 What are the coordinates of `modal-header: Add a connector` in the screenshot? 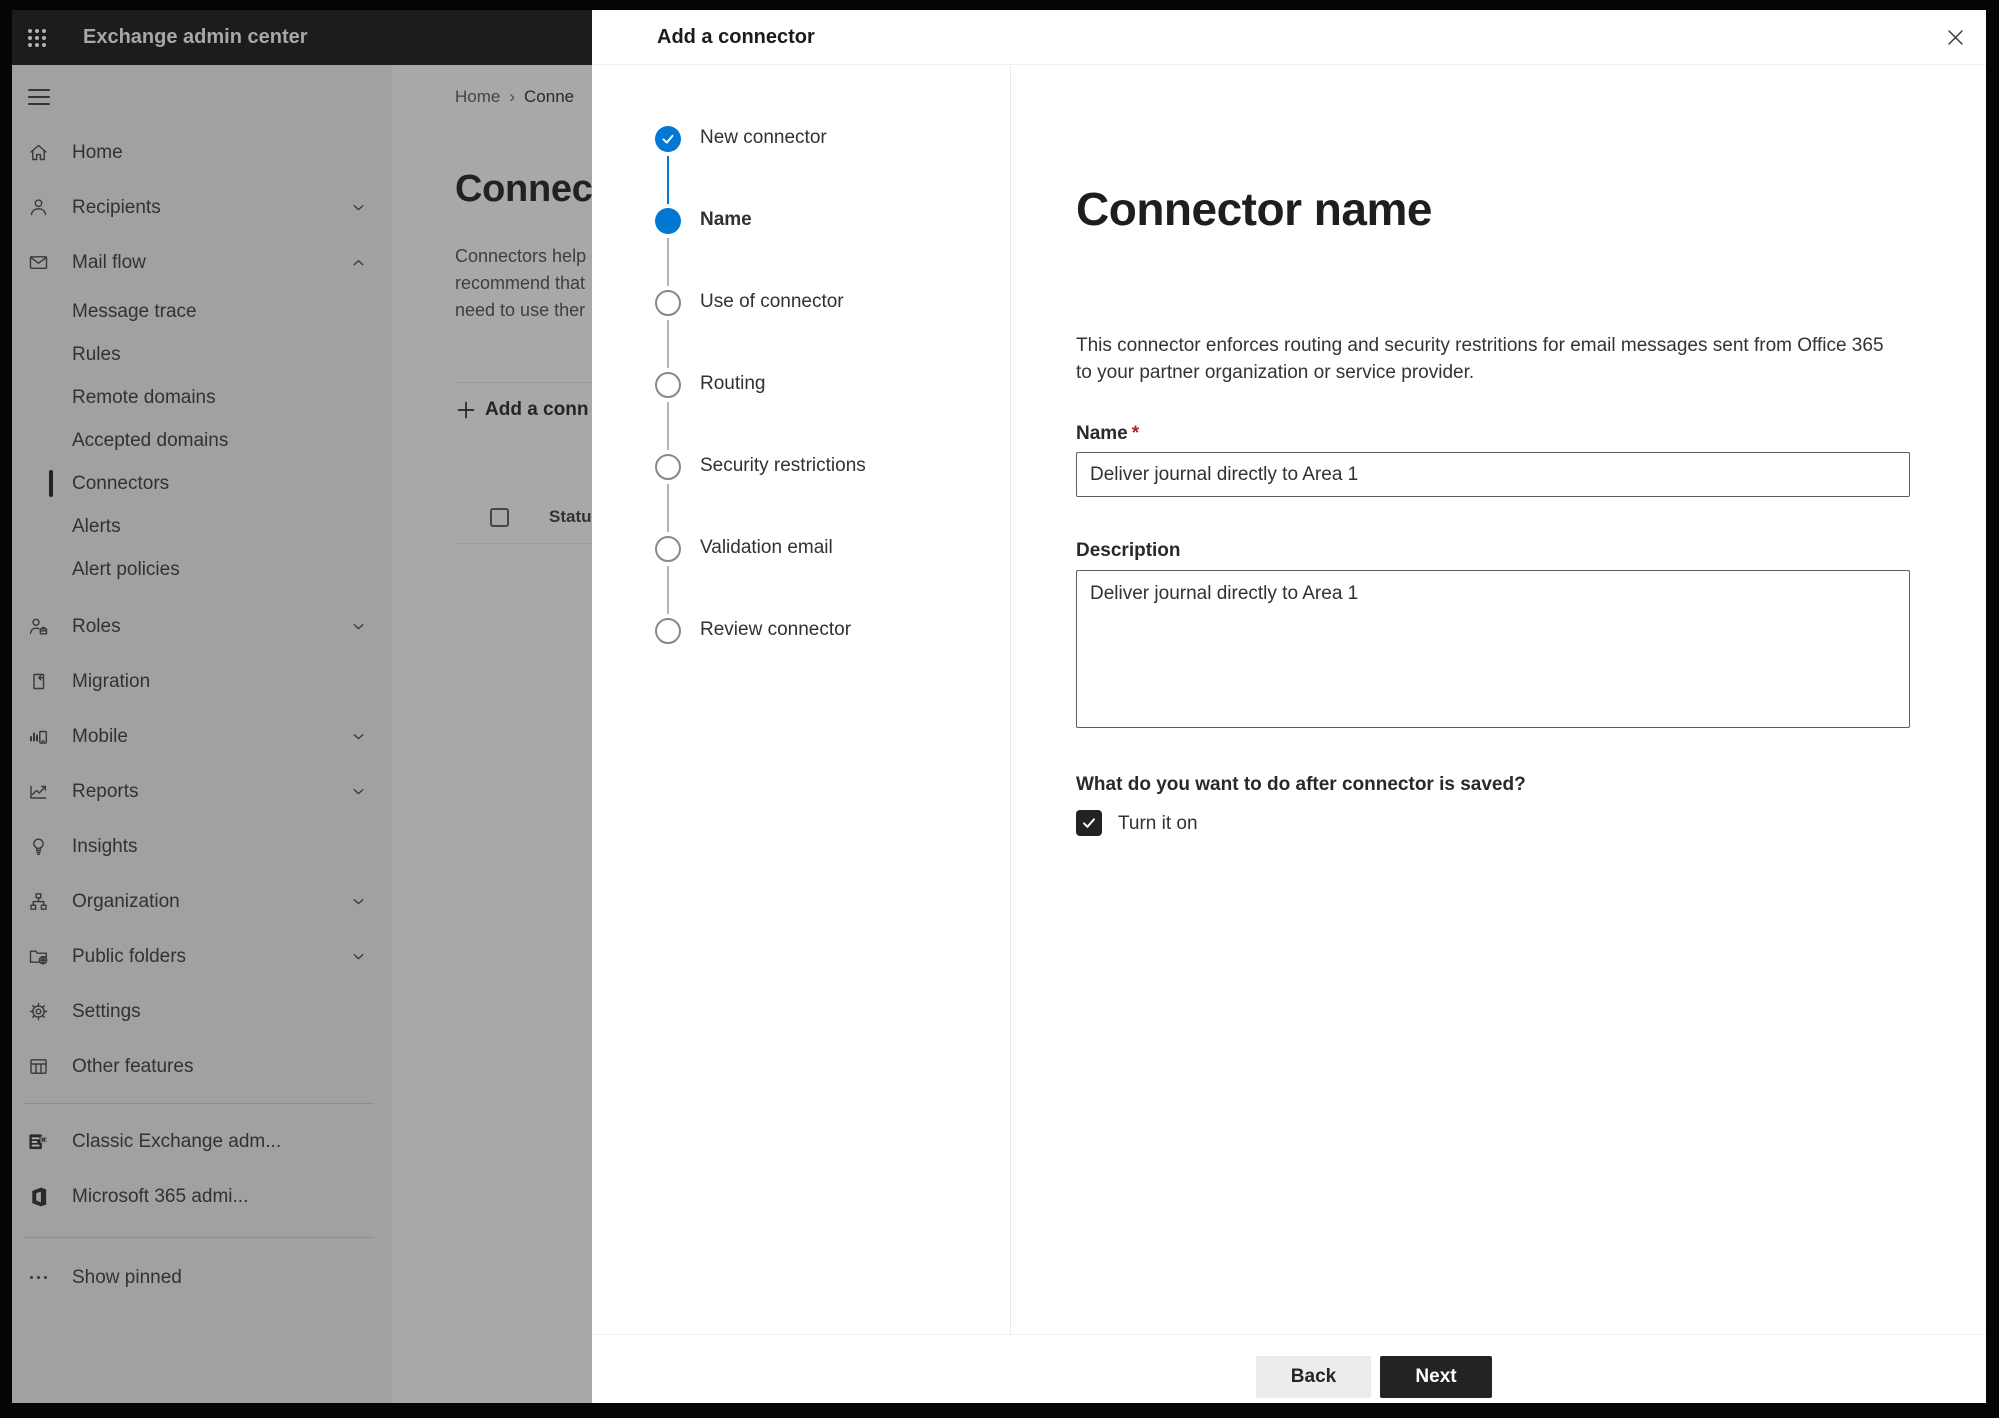 It's located at (1289, 37).